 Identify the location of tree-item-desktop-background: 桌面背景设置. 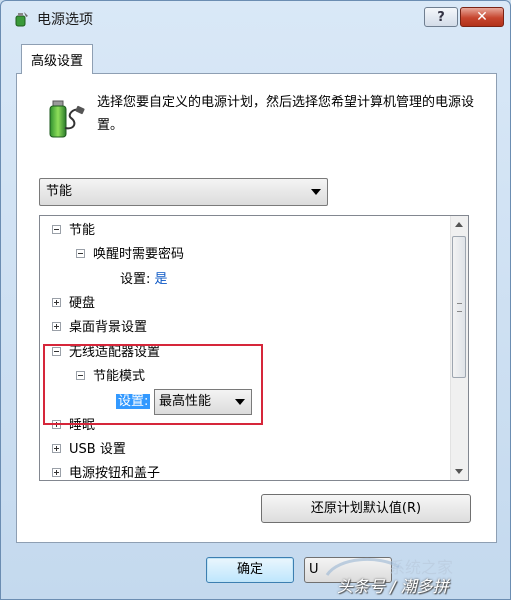
(99, 328).